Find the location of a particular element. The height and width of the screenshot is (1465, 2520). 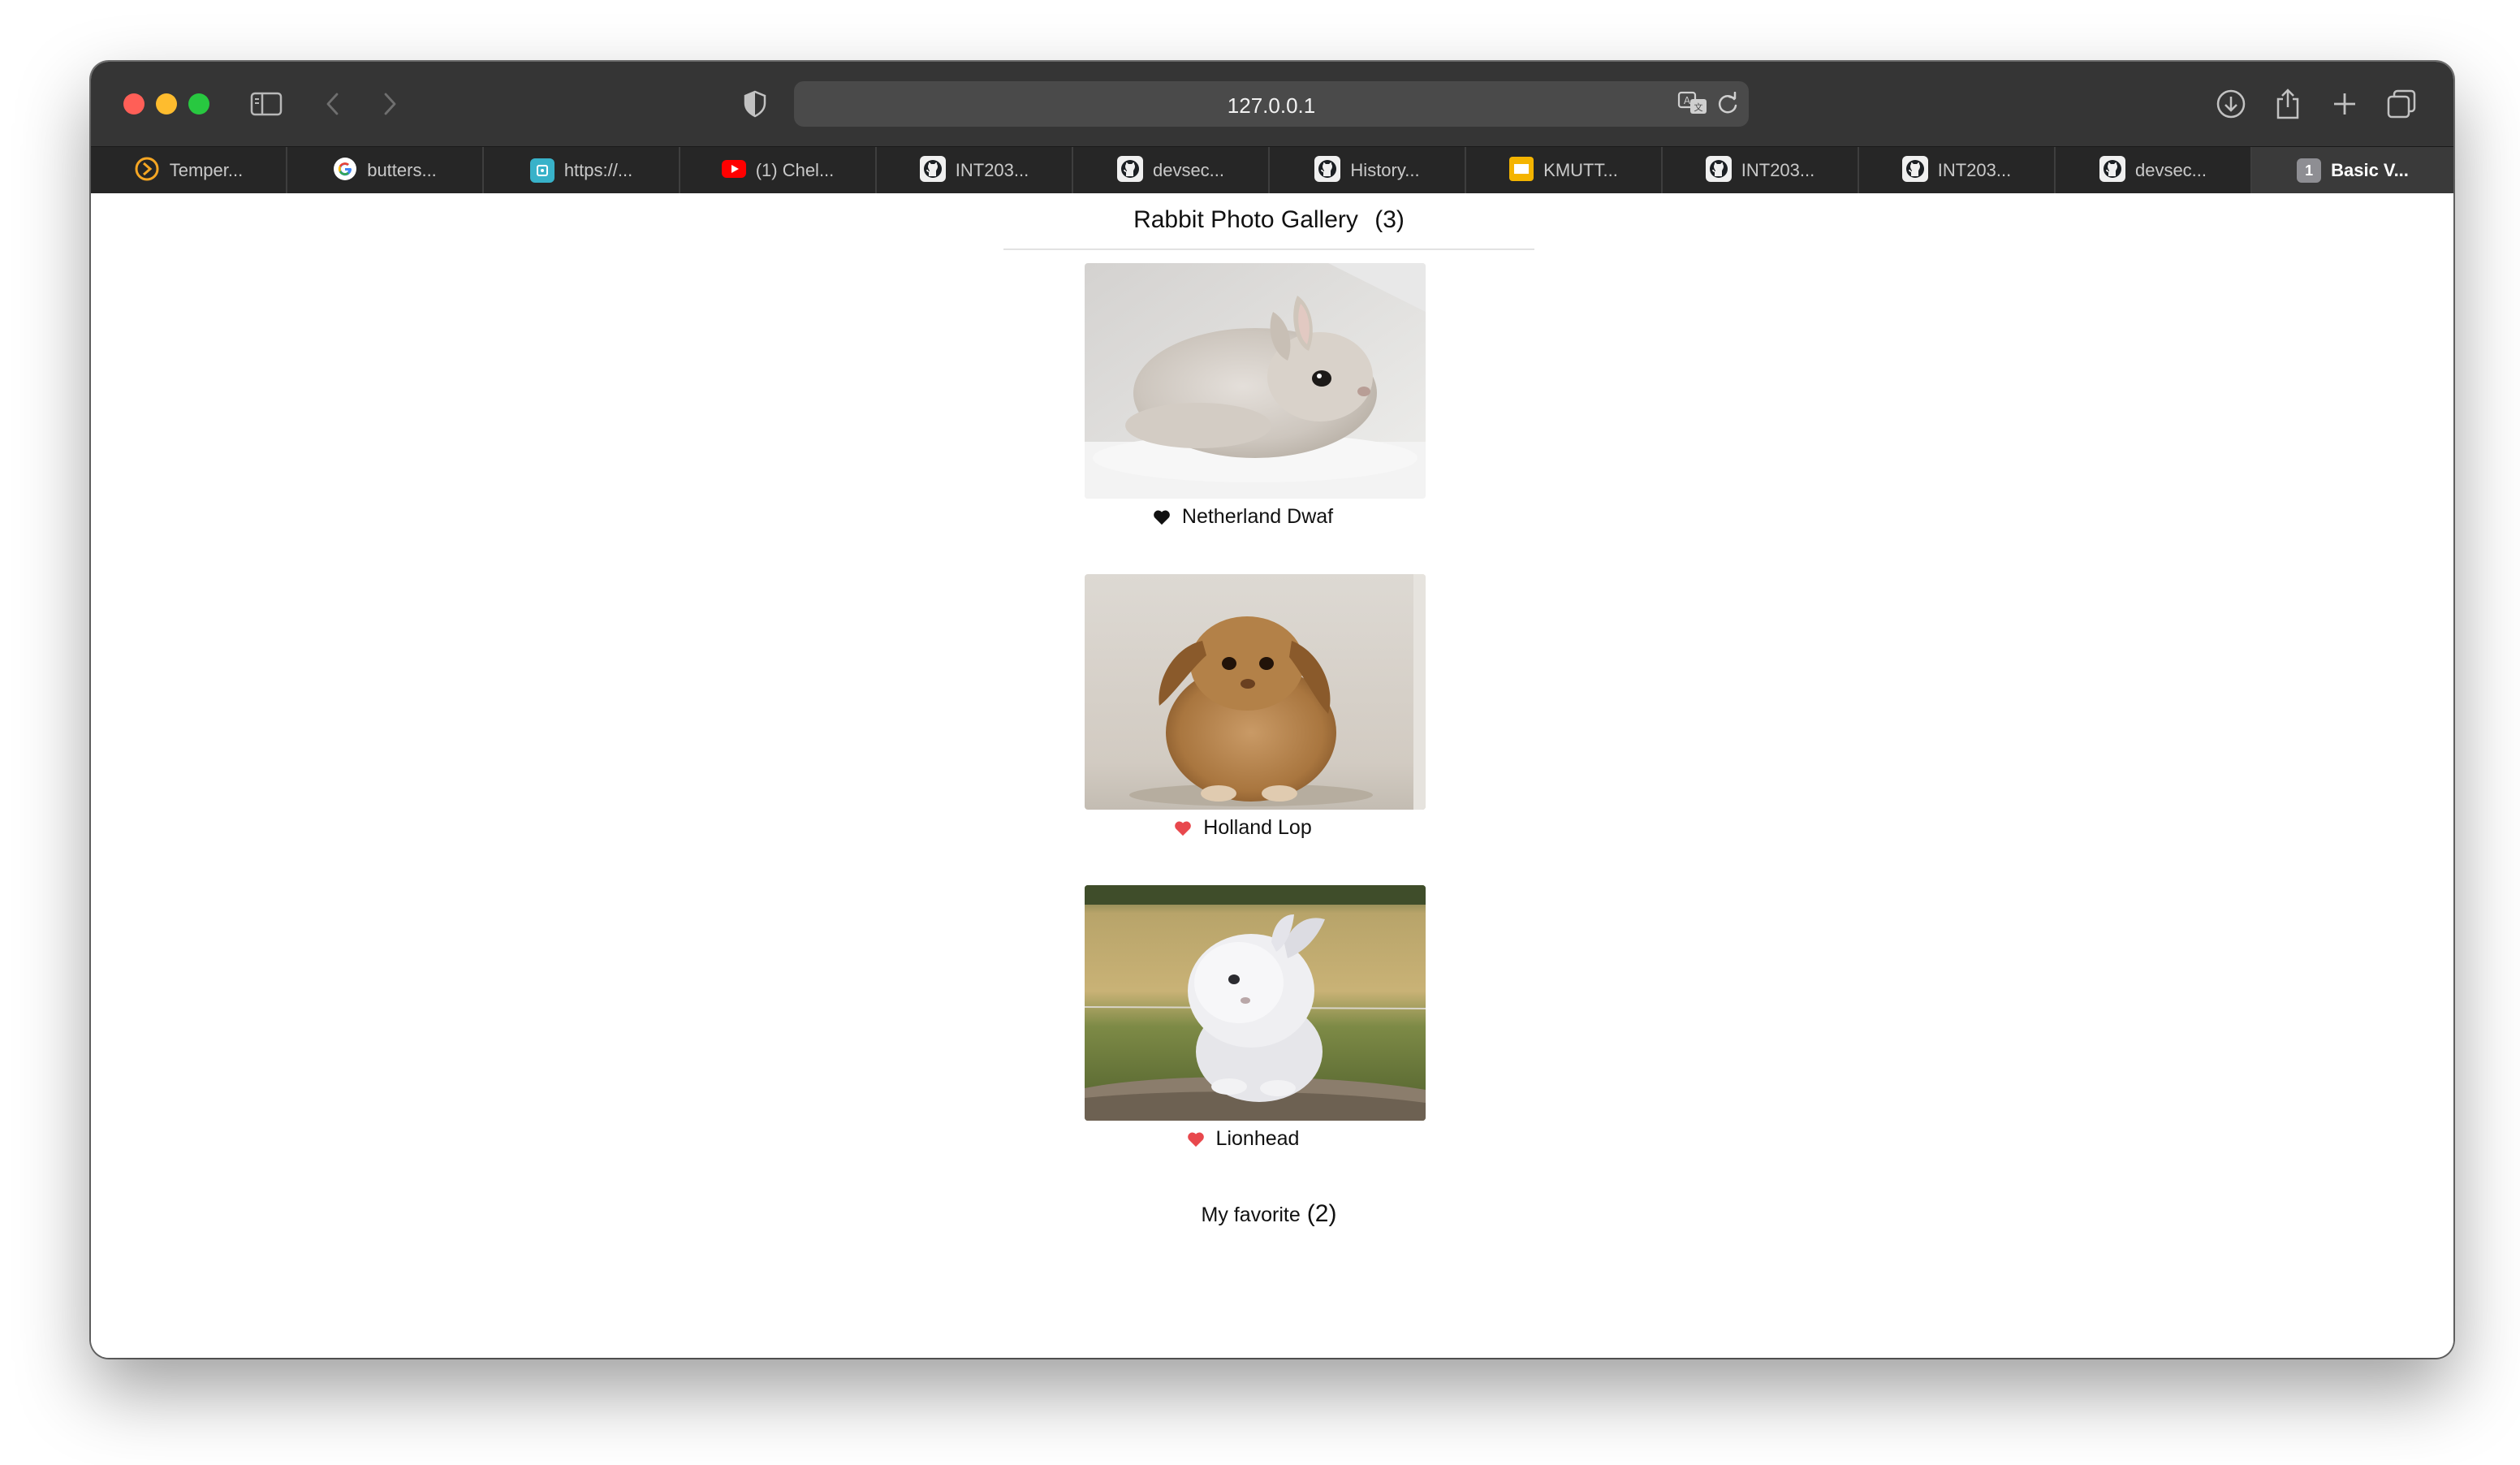

svg-text: 文 is located at coordinates (1698, 108).